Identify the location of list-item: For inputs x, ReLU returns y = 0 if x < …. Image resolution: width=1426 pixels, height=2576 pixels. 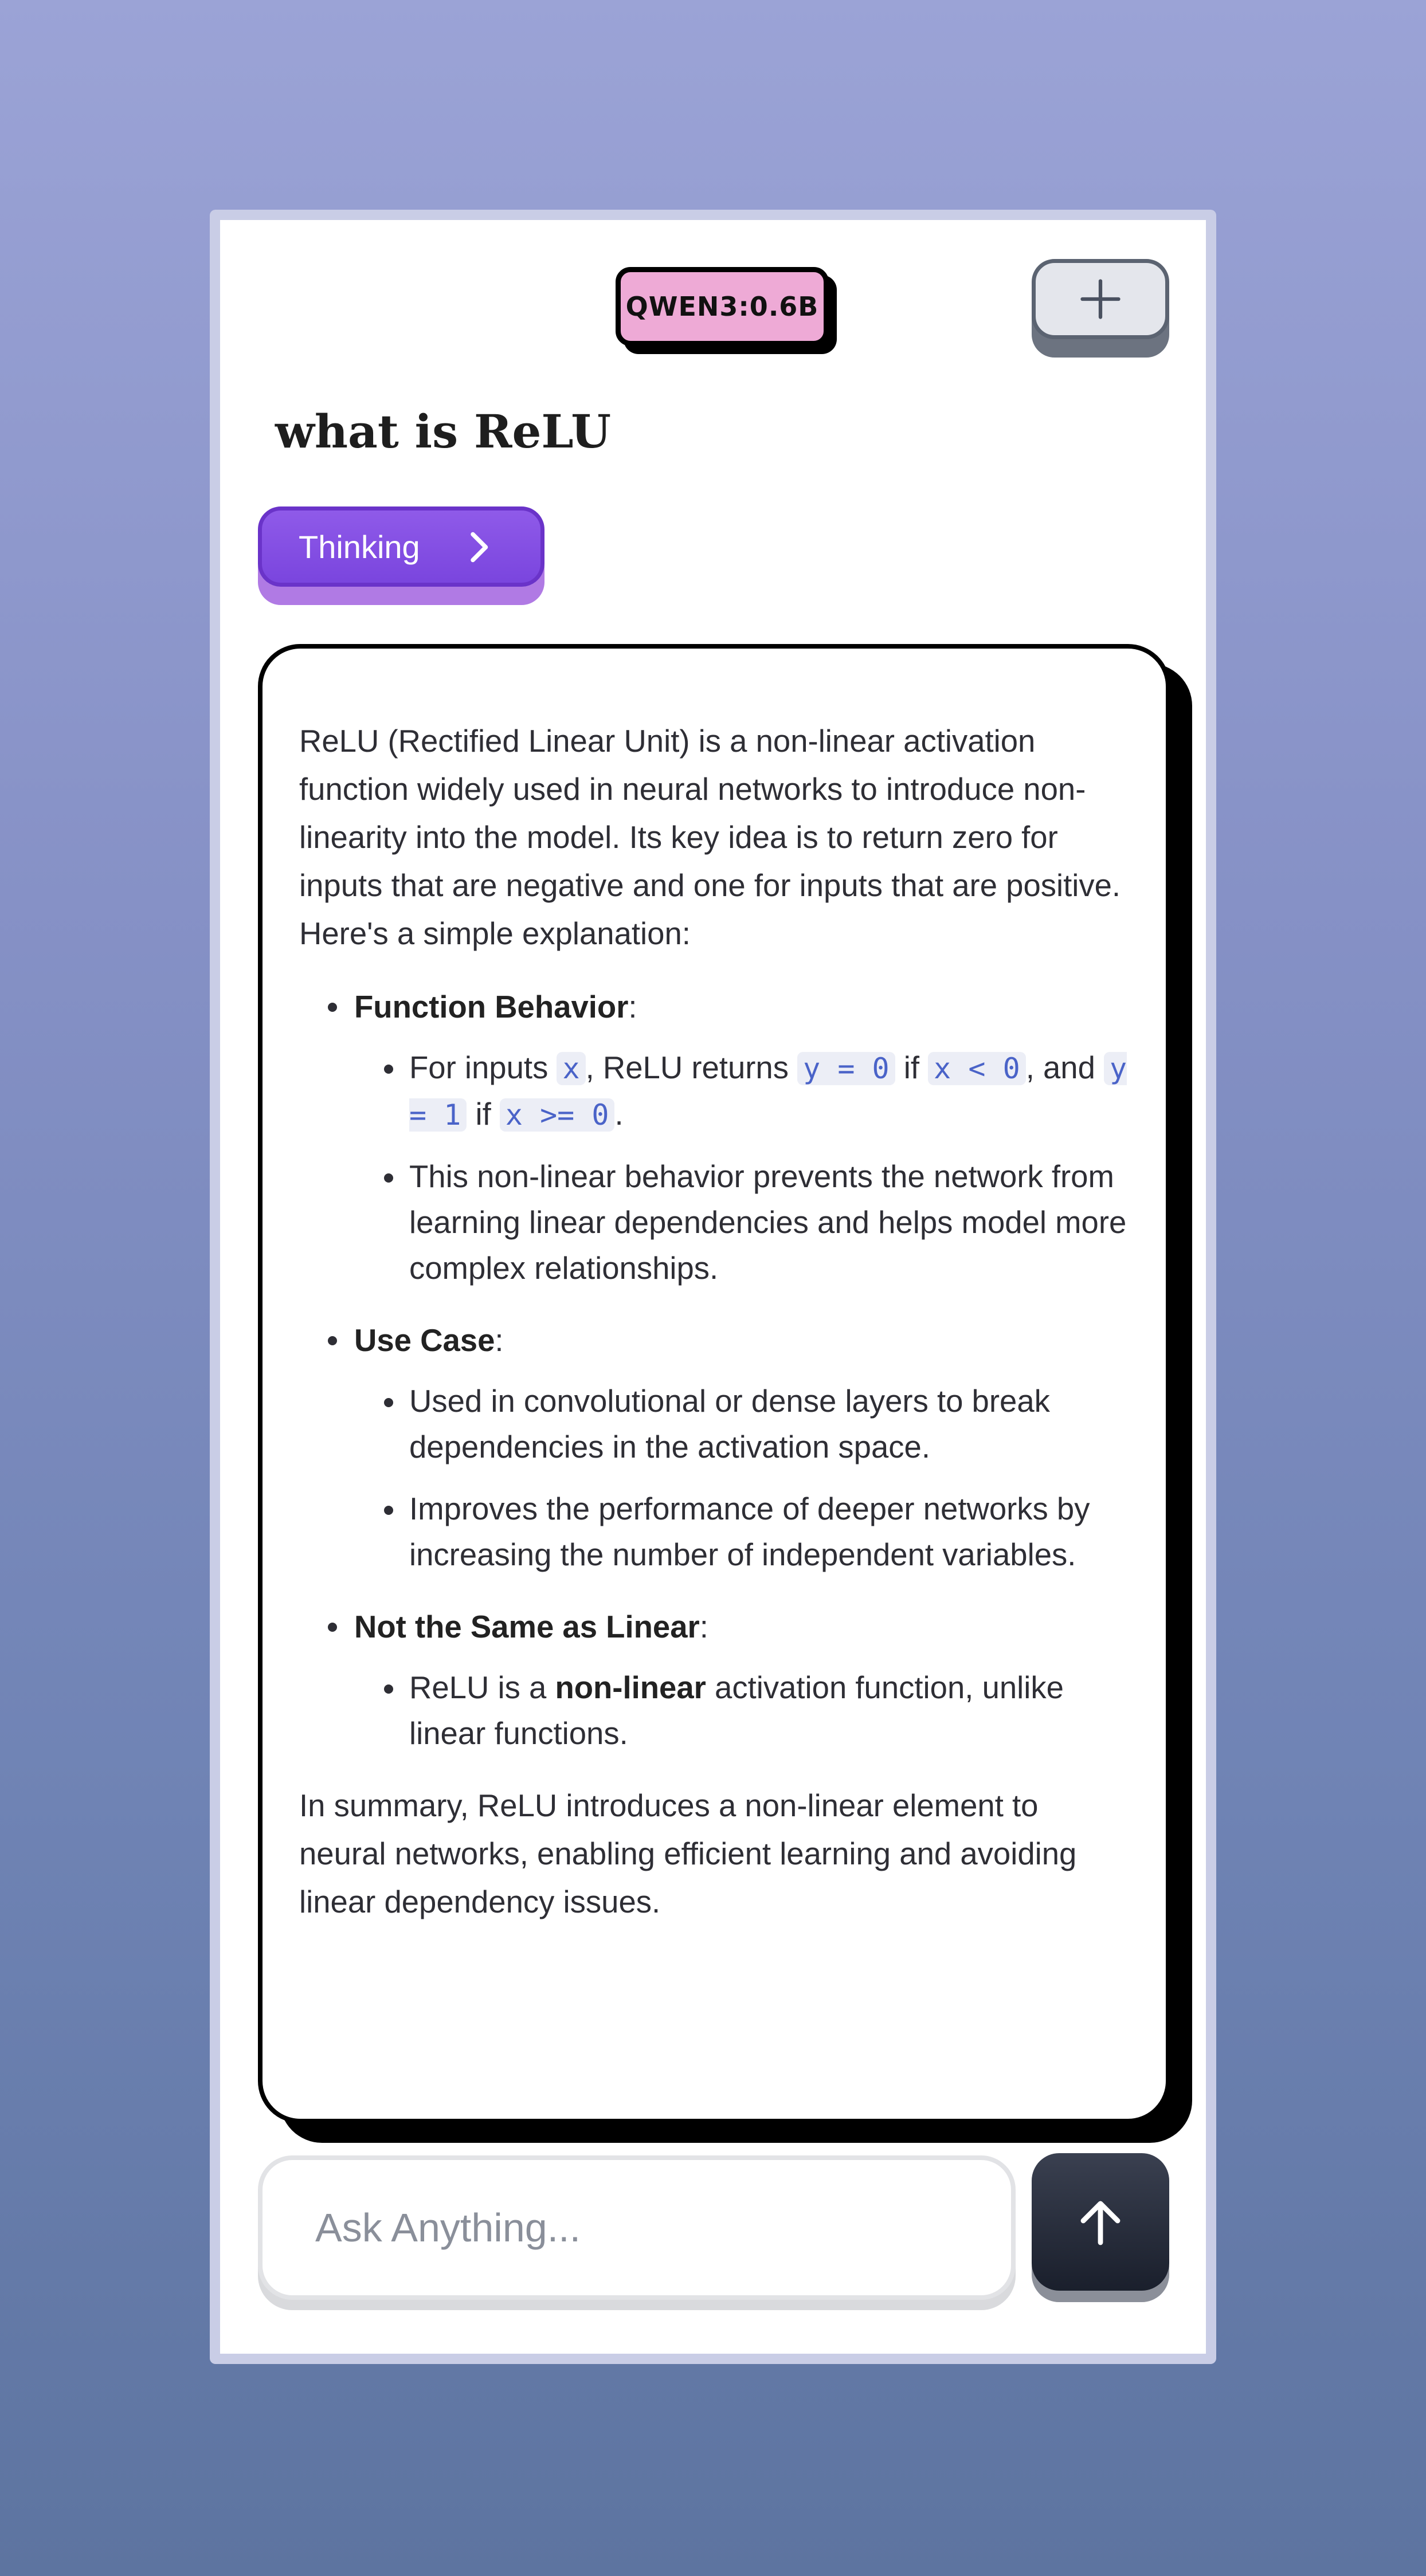
(742, 1092).